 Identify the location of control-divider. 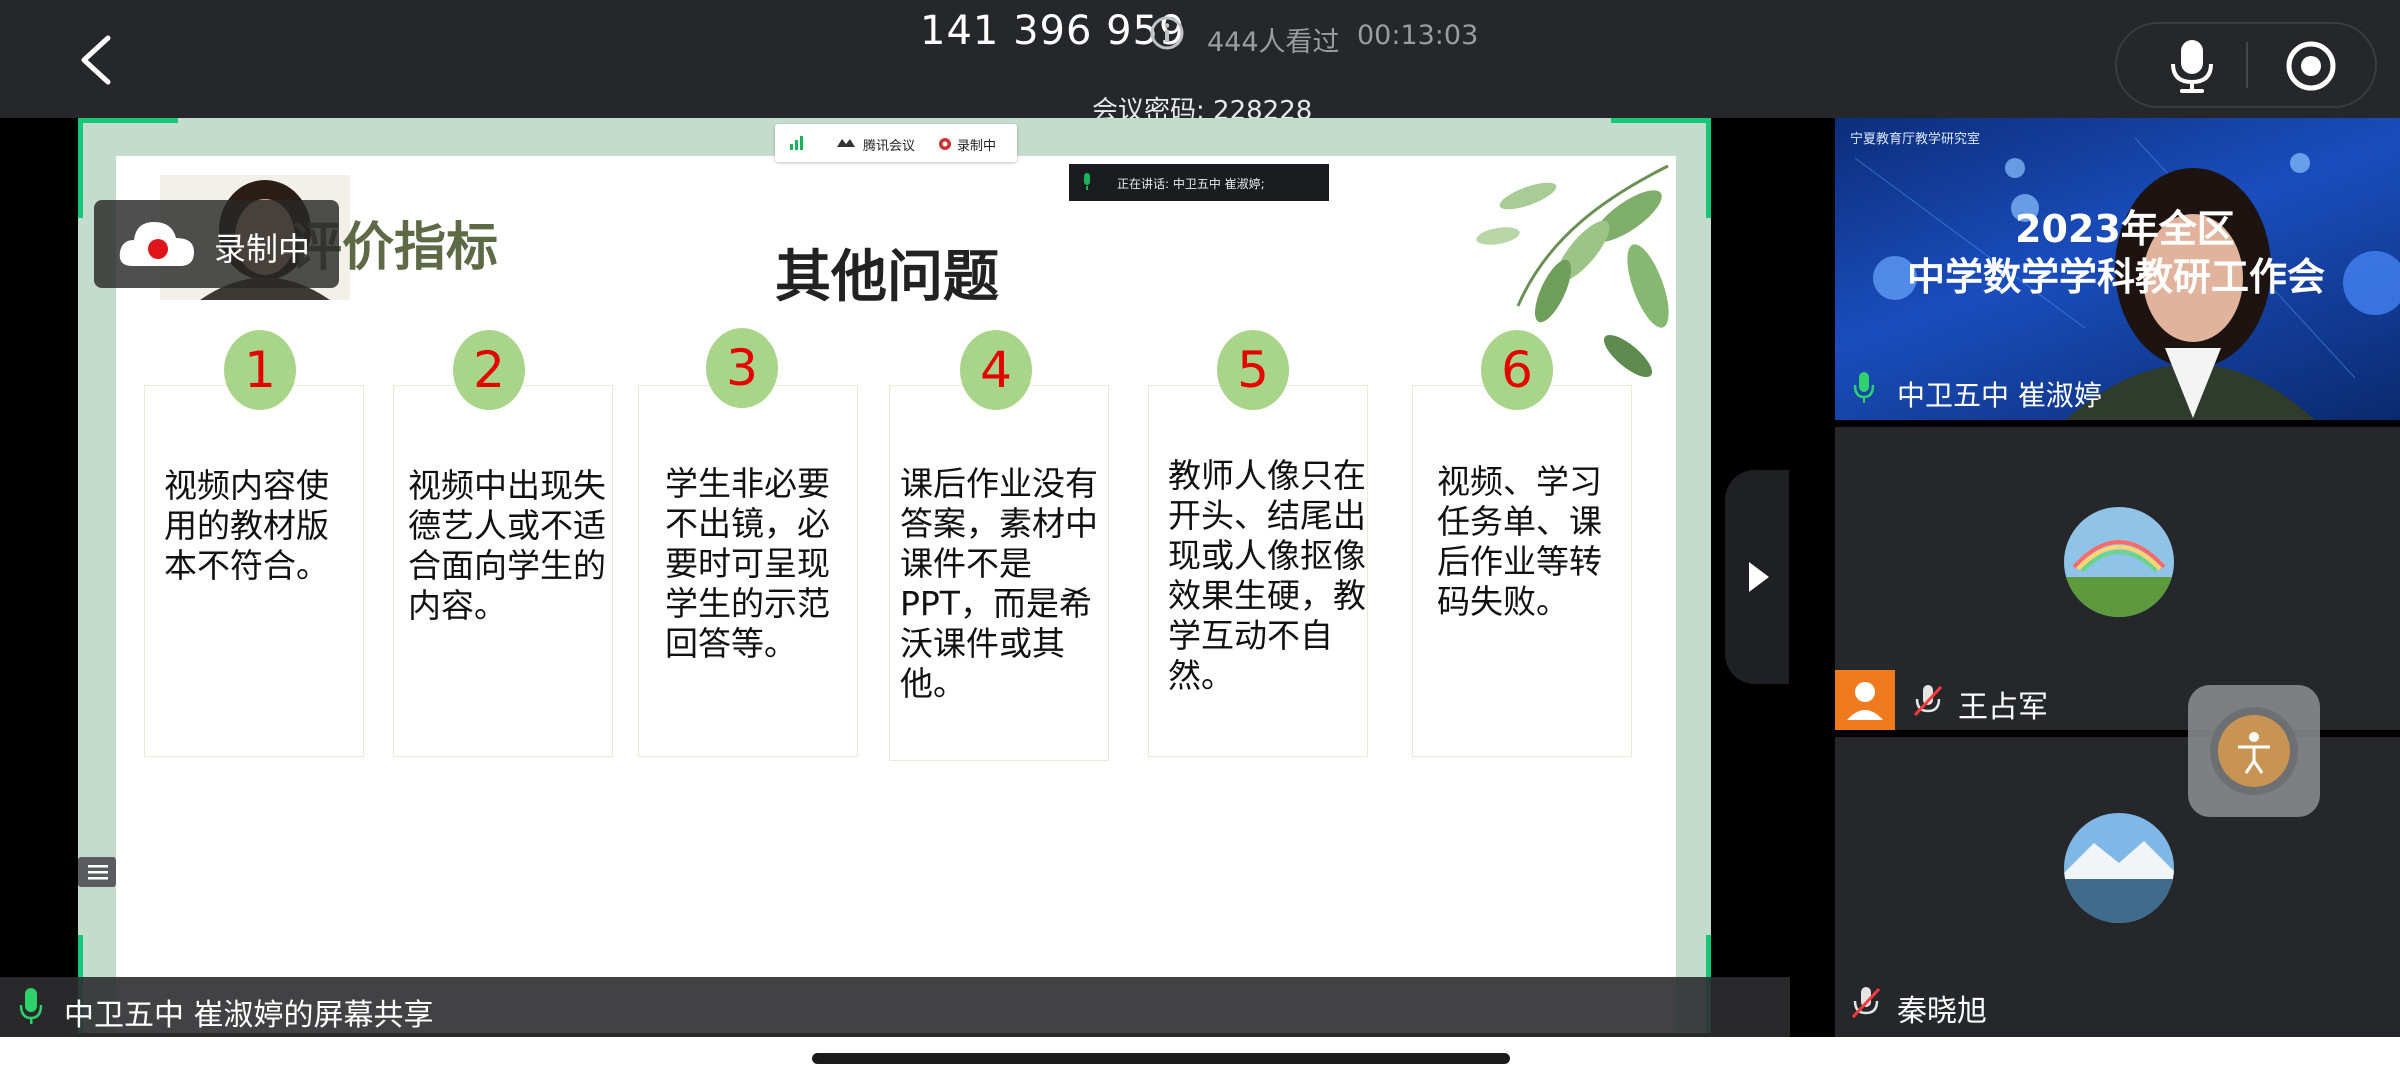
(2247, 65).